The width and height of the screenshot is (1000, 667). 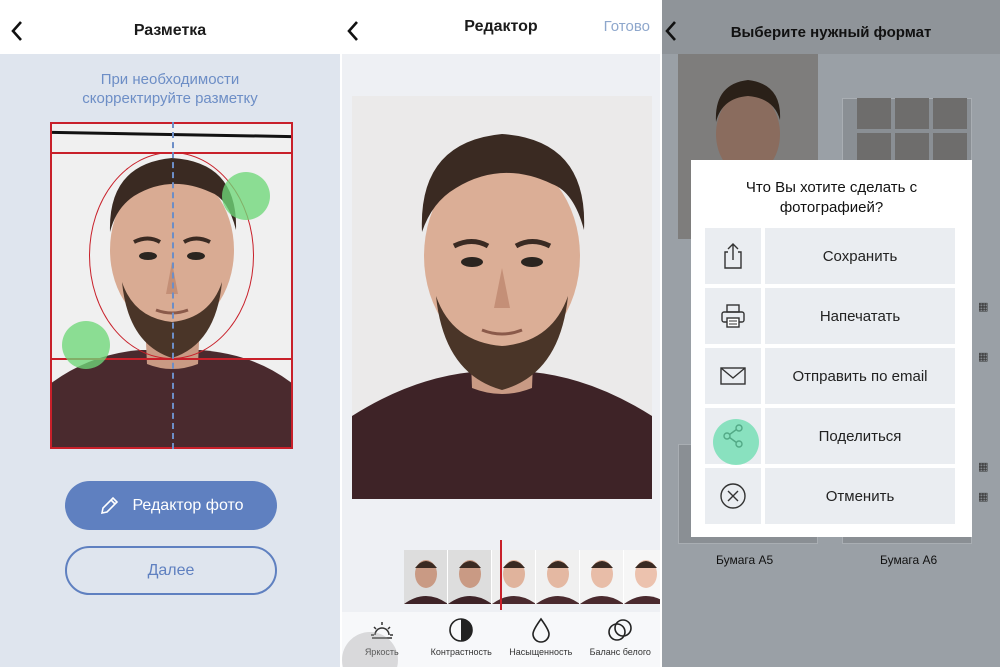 What do you see at coordinates (831, 32) in the screenshot?
I see `page-title: Выберите нужный формат` at bounding box center [831, 32].